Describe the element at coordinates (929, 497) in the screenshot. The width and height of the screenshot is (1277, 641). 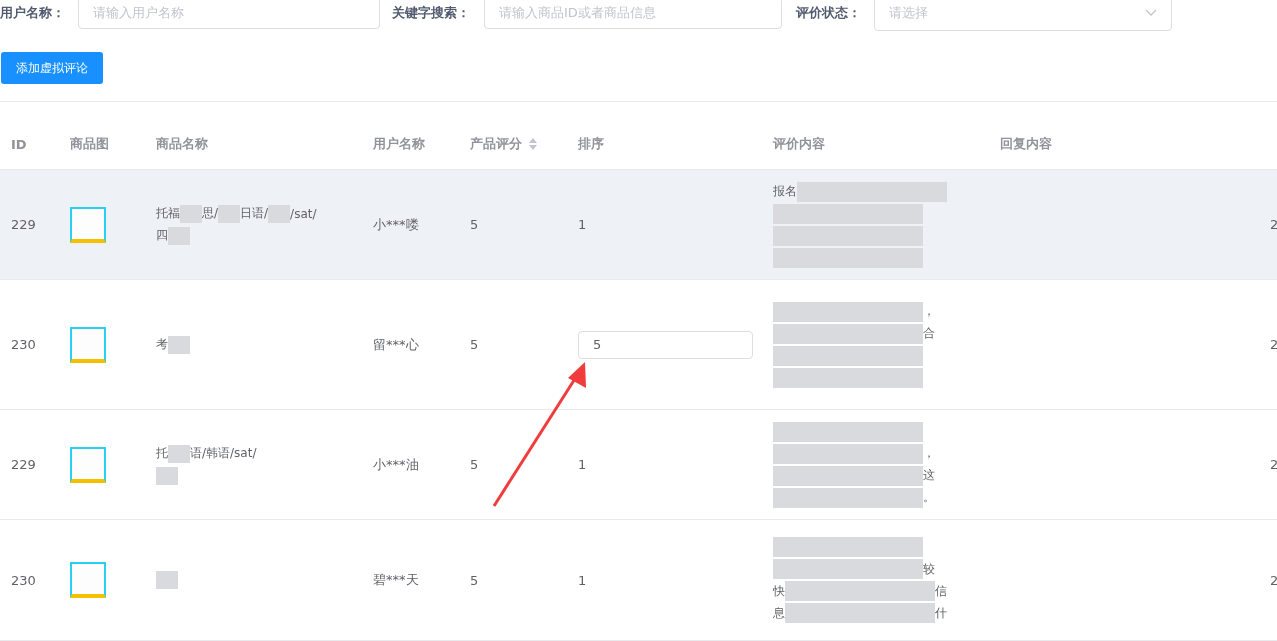
I see `review-text: 。` at that location.